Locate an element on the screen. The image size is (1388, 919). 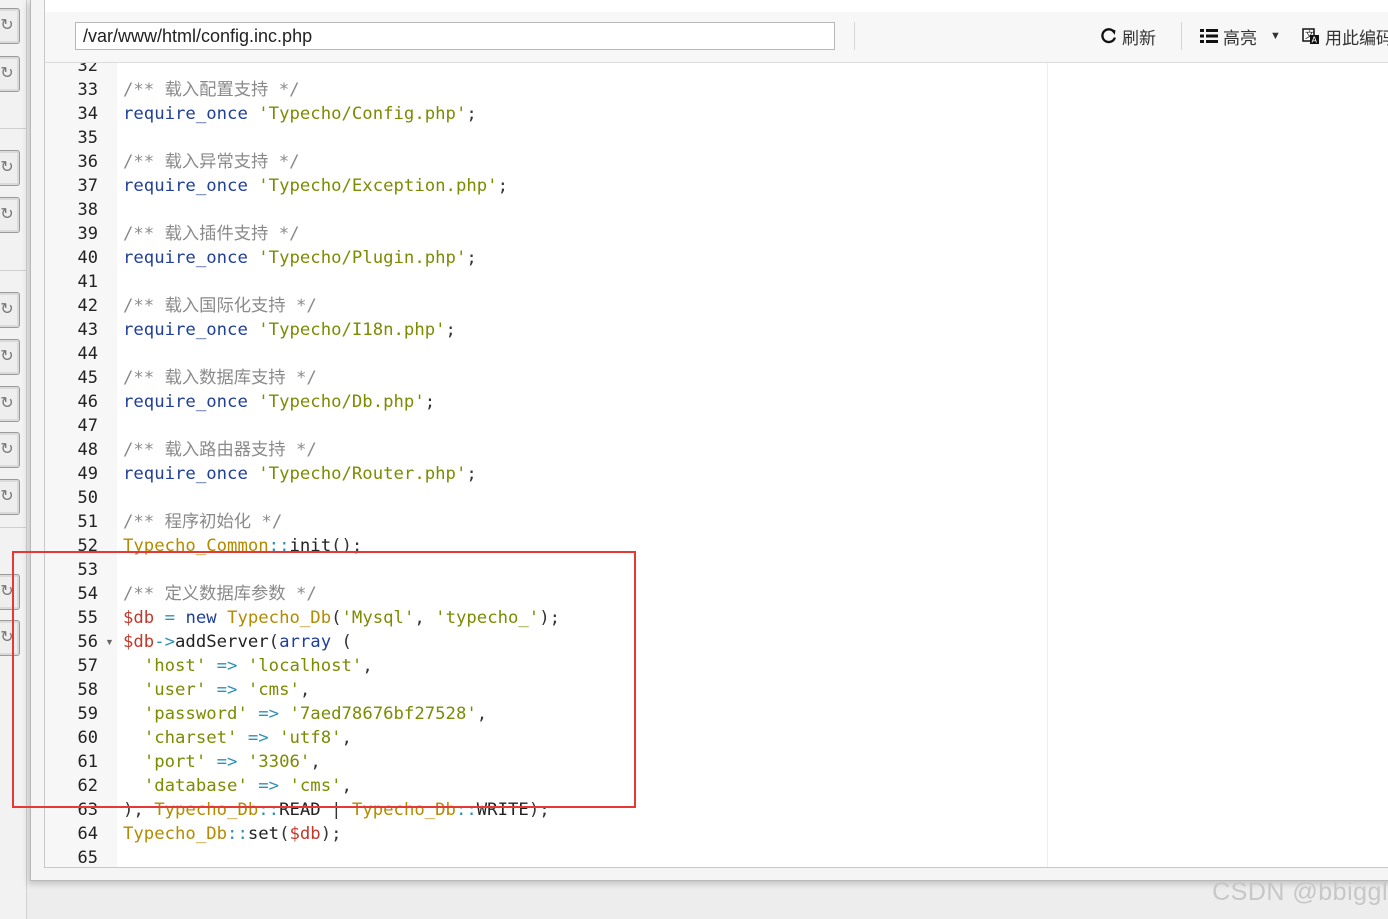
code-text: require_once 'Typecho/Config.php'; is located at coordinates (300, 114).